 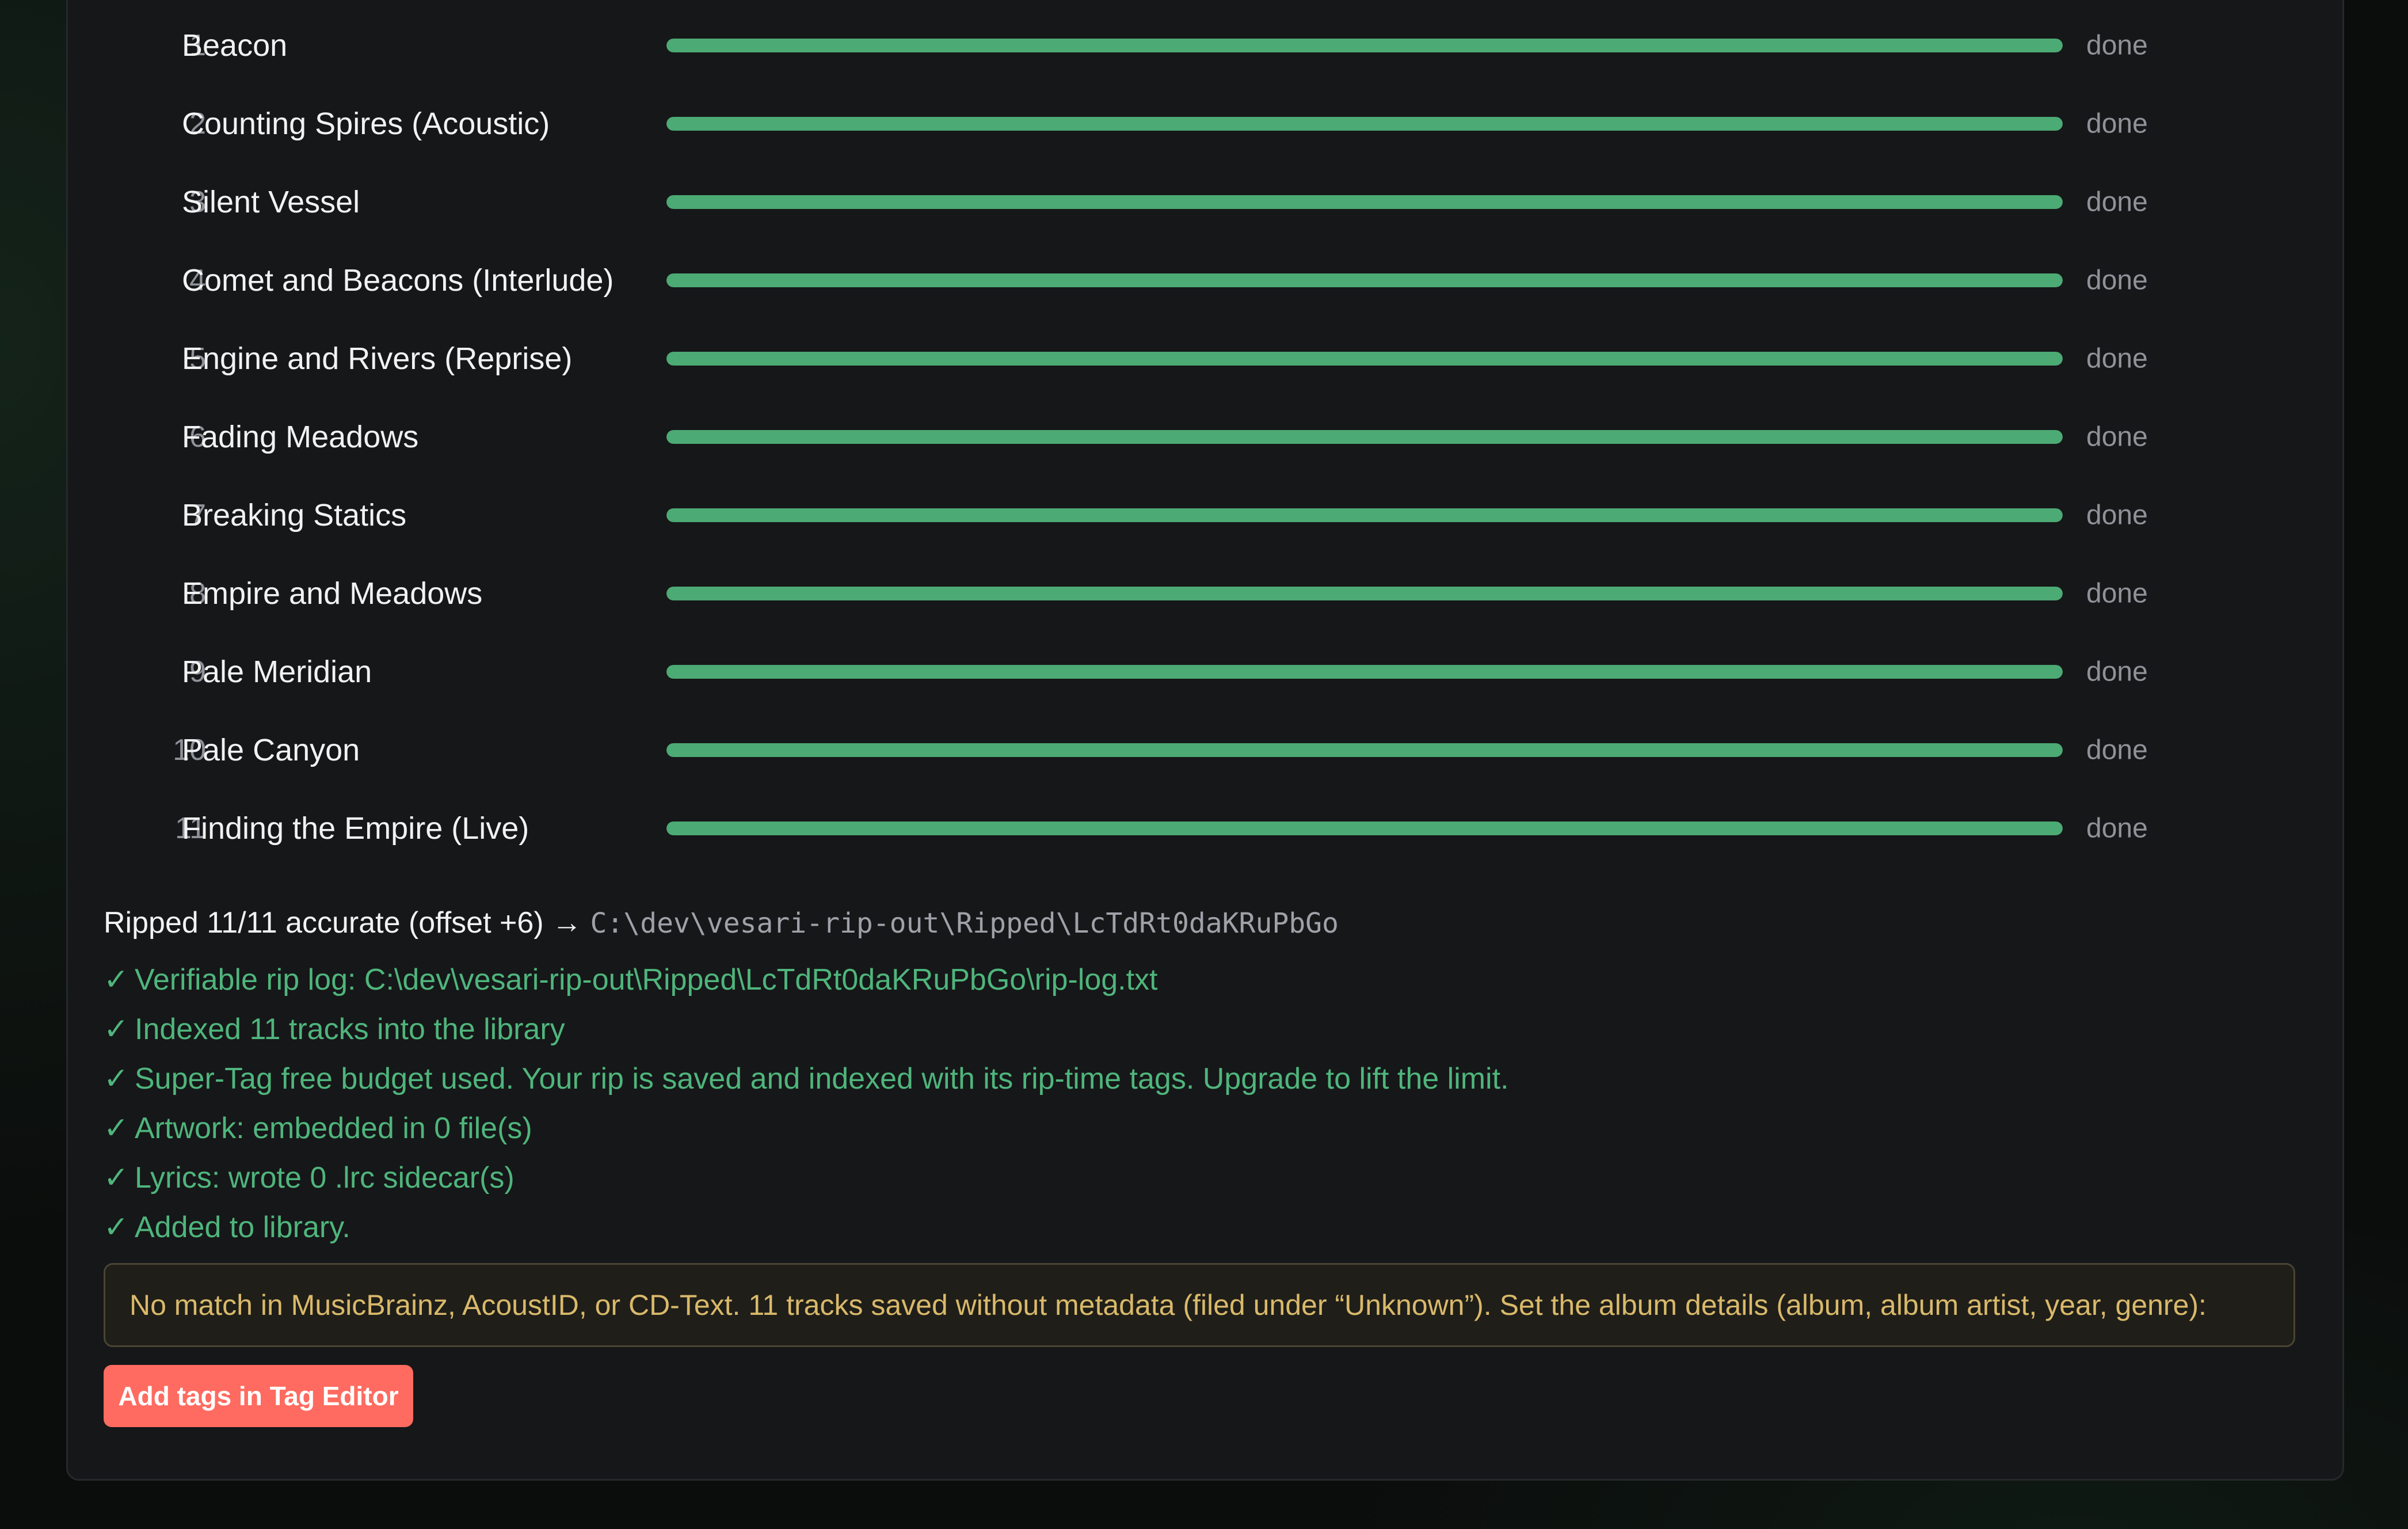 What do you see at coordinates (806, 1128) in the screenshot?
I see `log-item: ✓ Artwork: embedded in 0 file(s)` at bounding box center [806, 1128].